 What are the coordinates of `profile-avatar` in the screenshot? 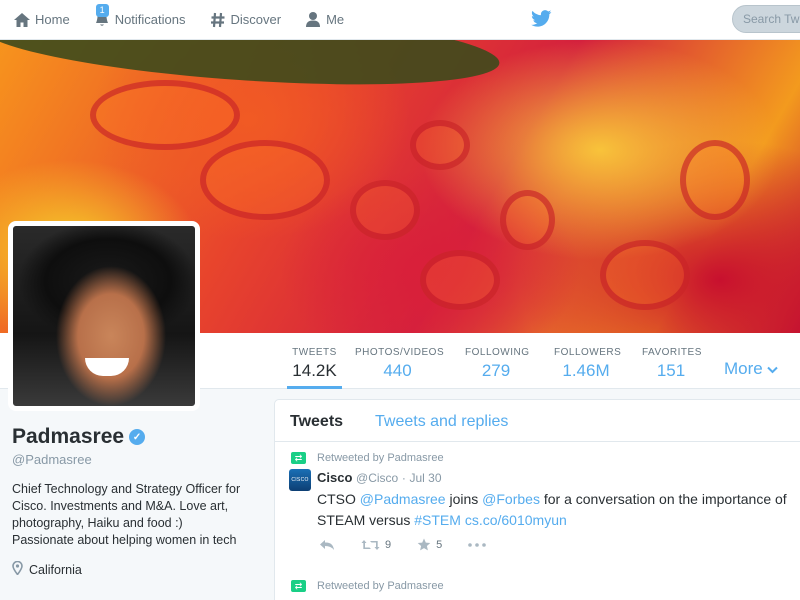 It's located at (104, 316).